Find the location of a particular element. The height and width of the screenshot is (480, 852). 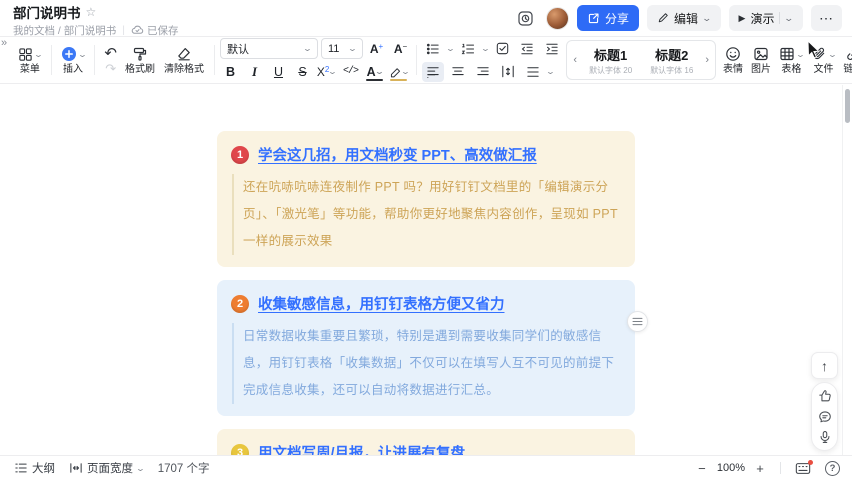

chevron-right-icon: › is located at coordinates (707, 60).